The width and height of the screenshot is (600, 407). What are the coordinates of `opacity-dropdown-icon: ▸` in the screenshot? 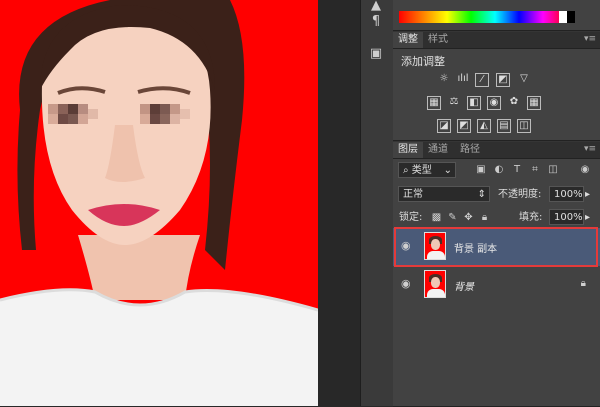 It's located at (587, 194).